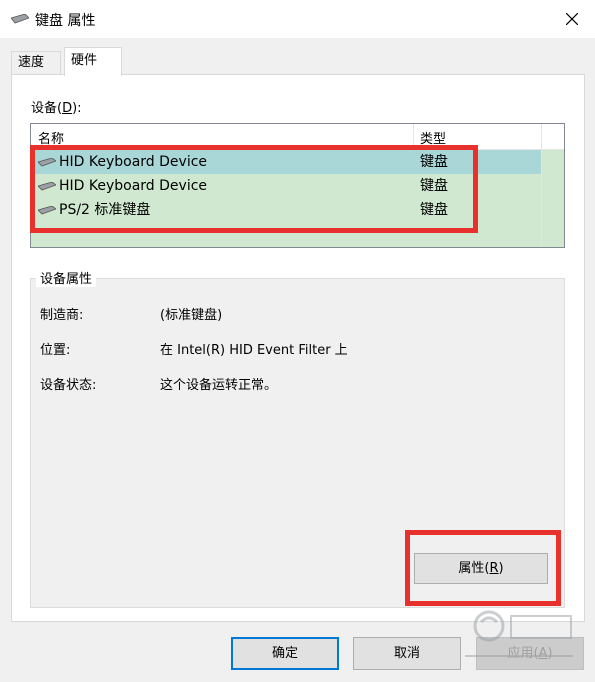 Image resolution: width=595 pixels, height=682 pixels. I want to click on watermark-logo-icon, so click(519, 633).